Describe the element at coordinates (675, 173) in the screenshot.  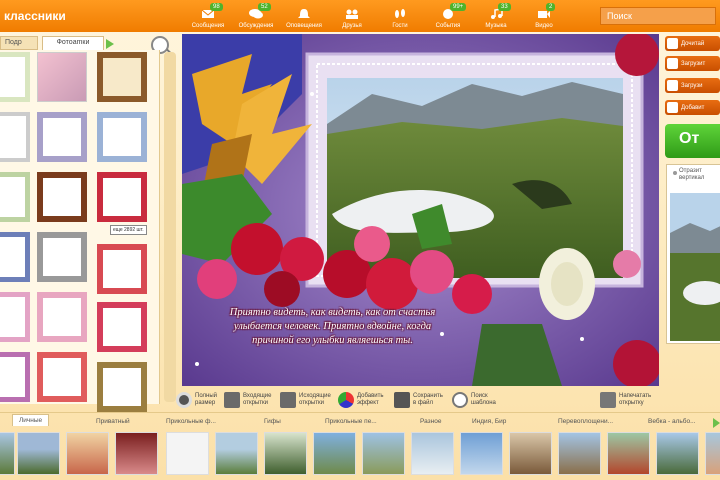
I see `option-dot-icon` at that location.